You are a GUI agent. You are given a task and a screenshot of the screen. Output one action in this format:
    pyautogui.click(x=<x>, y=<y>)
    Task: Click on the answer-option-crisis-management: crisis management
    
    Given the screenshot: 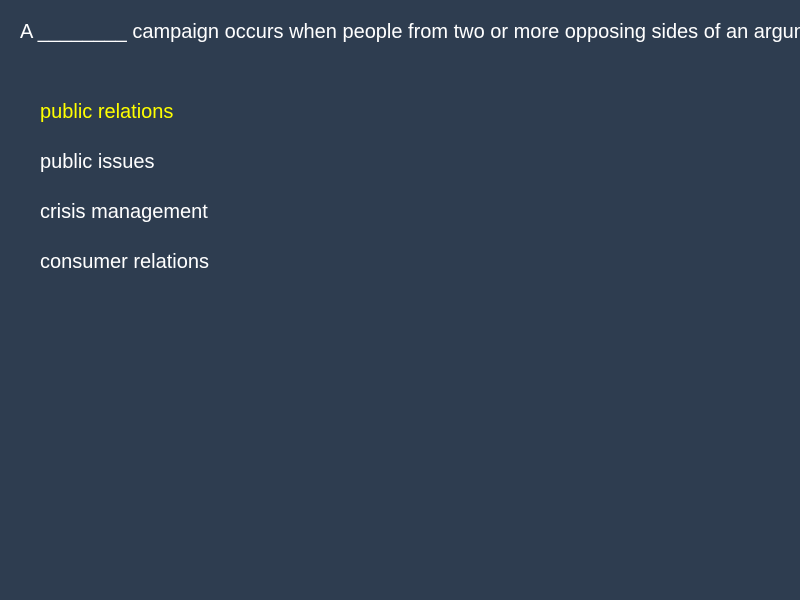 What is the action you would take?
    pyautogui.click(x=124, y=225)
    